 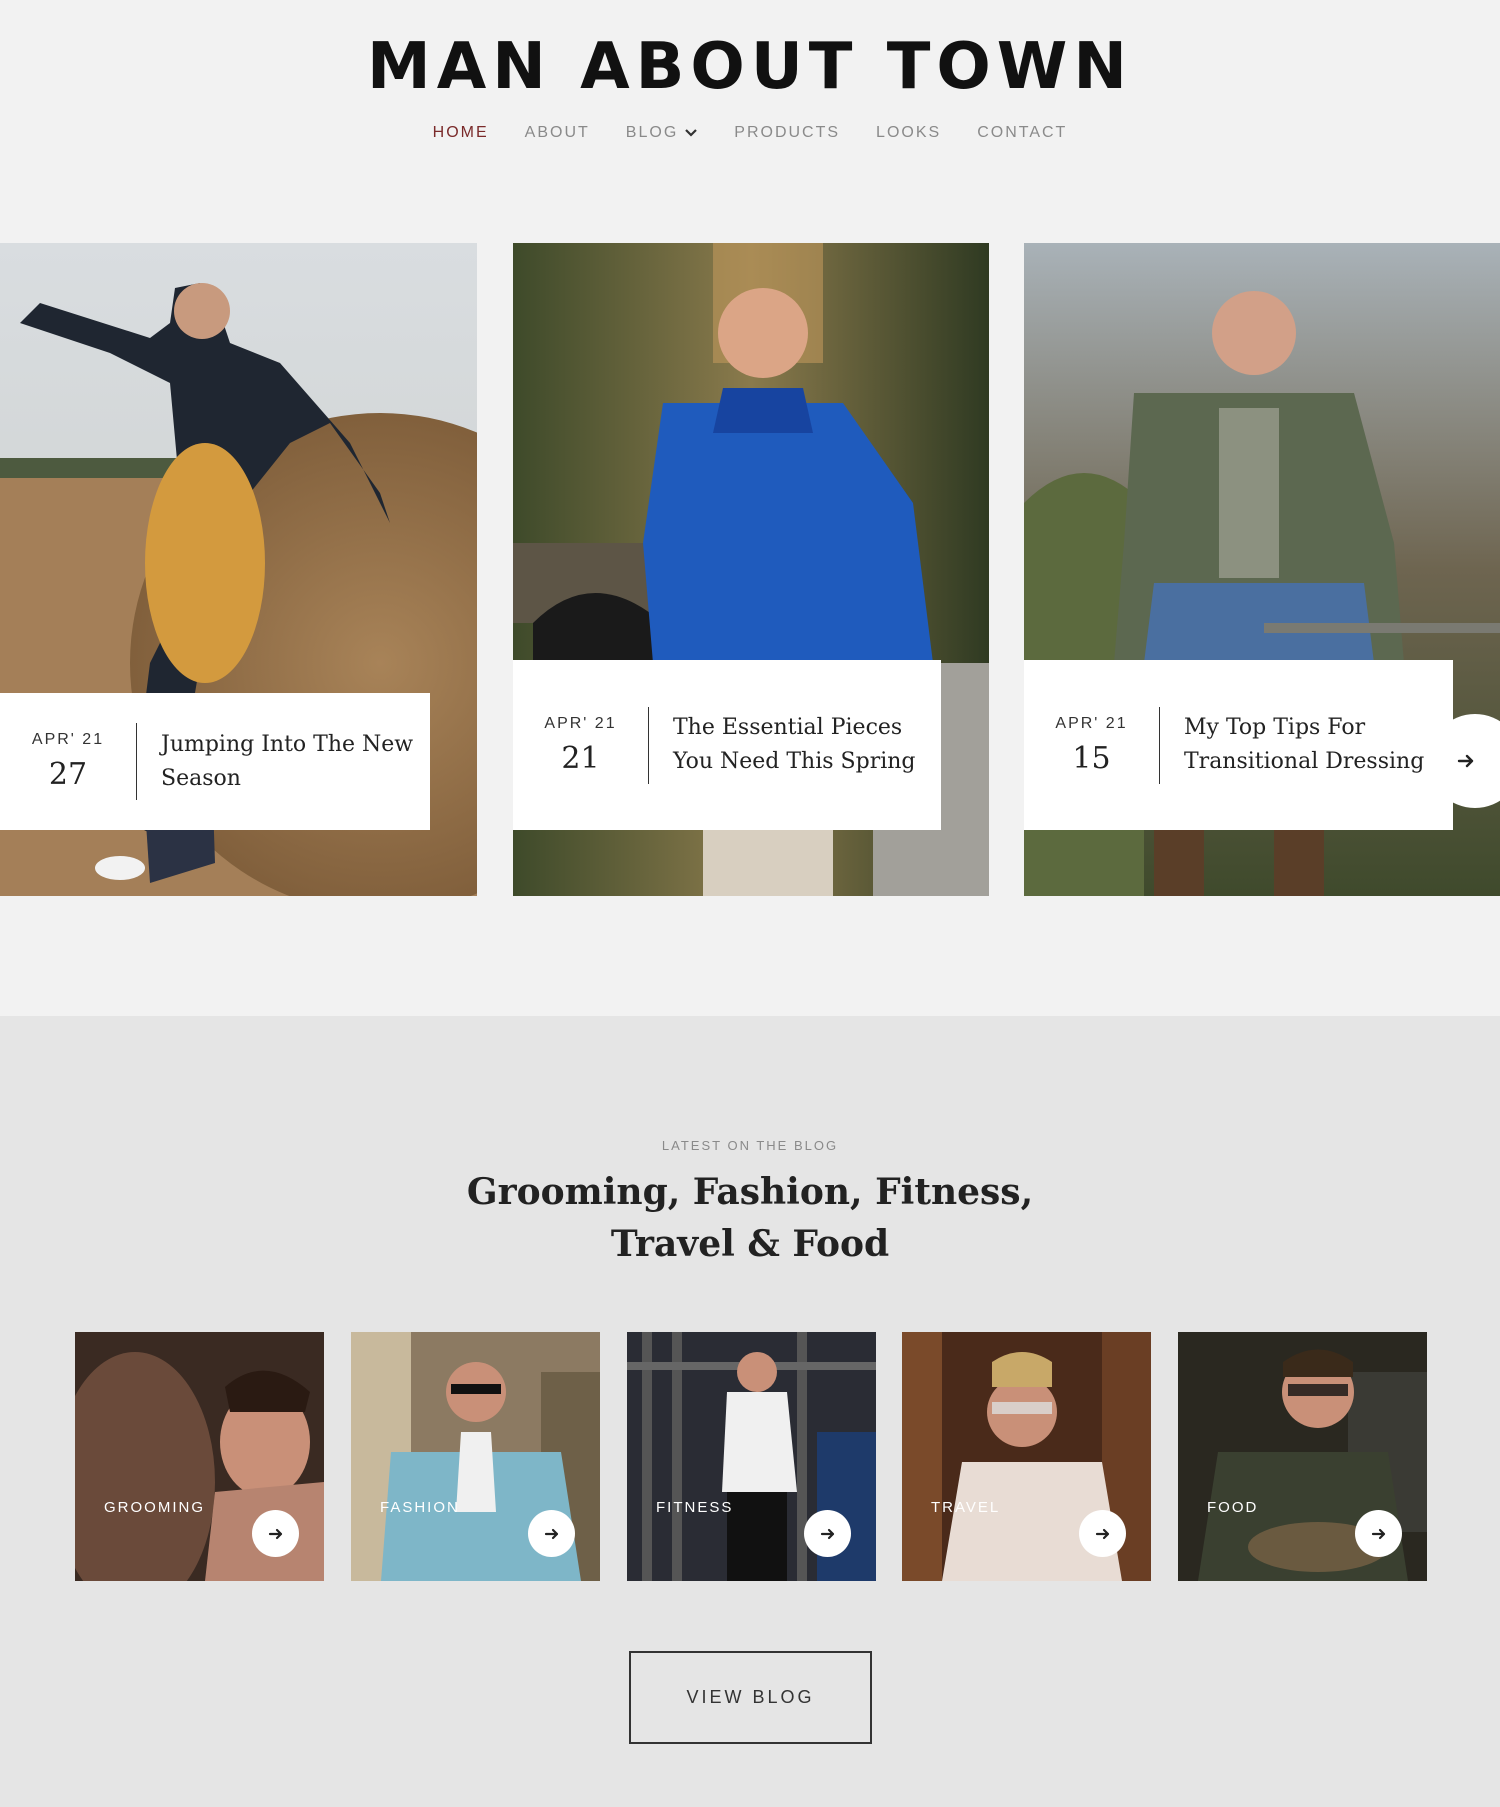 I want to click on site-title: MAN ABOUT TOWN, so click(x=750, y=67).